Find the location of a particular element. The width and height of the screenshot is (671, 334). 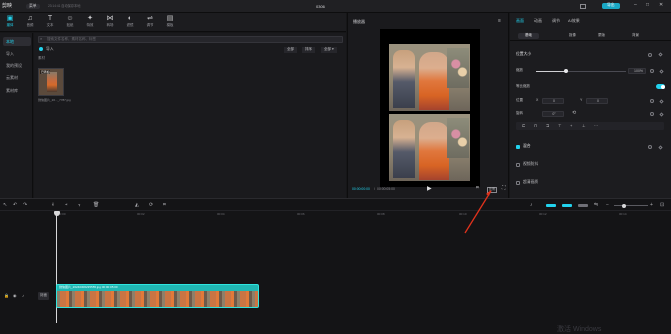

annotation-arrow is located at coordinates (478, 212).